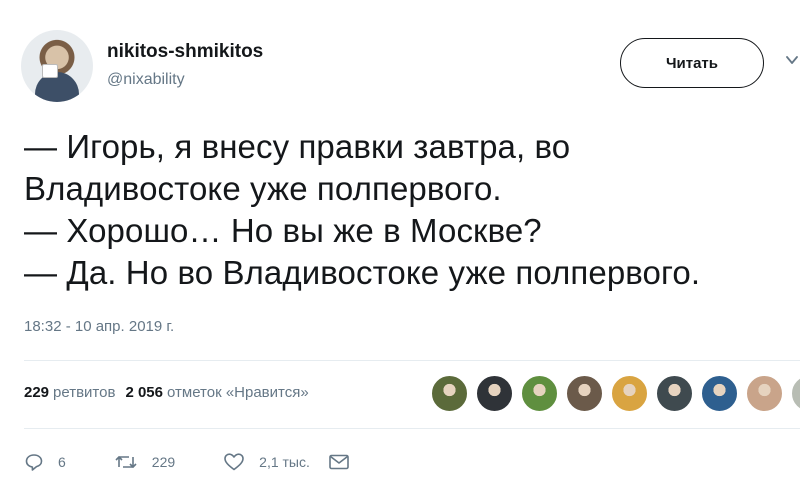 The image size is (800, 490). I want to click on retweet-count: 229, so click(163, 462).